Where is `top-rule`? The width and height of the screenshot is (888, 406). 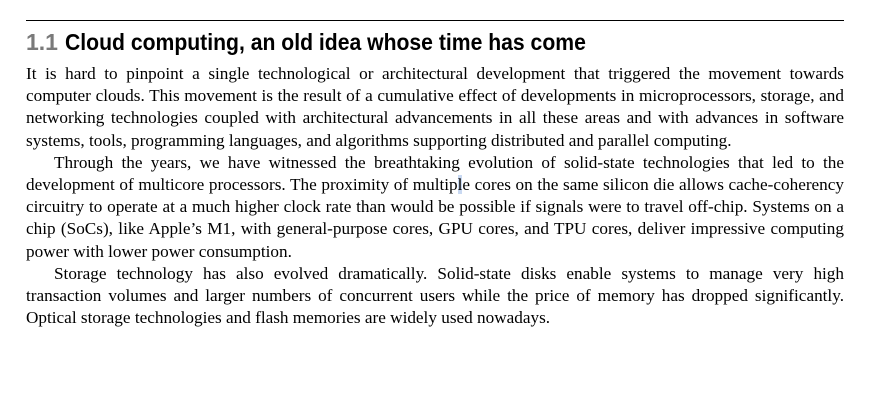
top-rule is located at coordinates (435, 20).